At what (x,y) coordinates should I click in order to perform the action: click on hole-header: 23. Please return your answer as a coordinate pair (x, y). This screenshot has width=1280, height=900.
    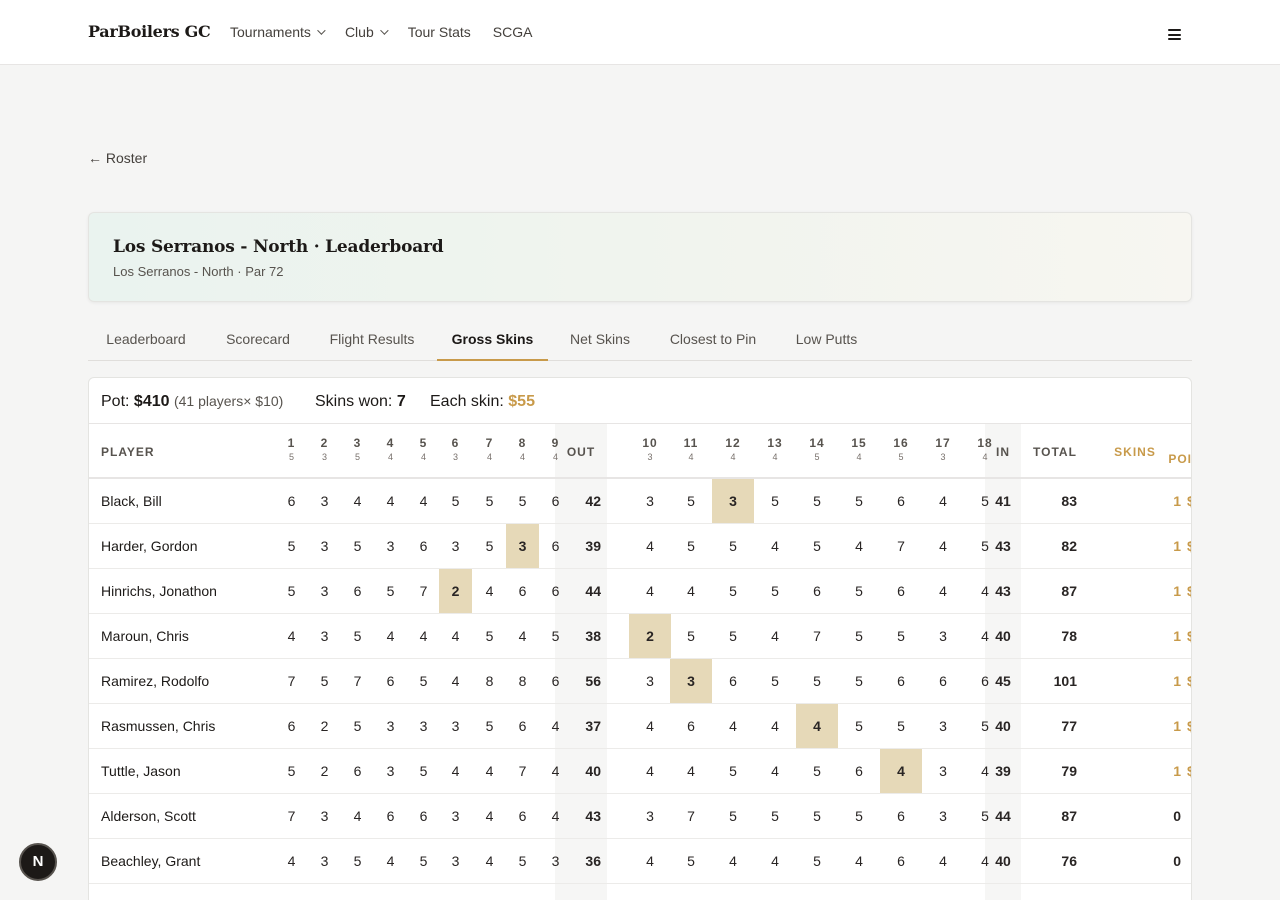
    Looking at the image, I should click on (324, 449).